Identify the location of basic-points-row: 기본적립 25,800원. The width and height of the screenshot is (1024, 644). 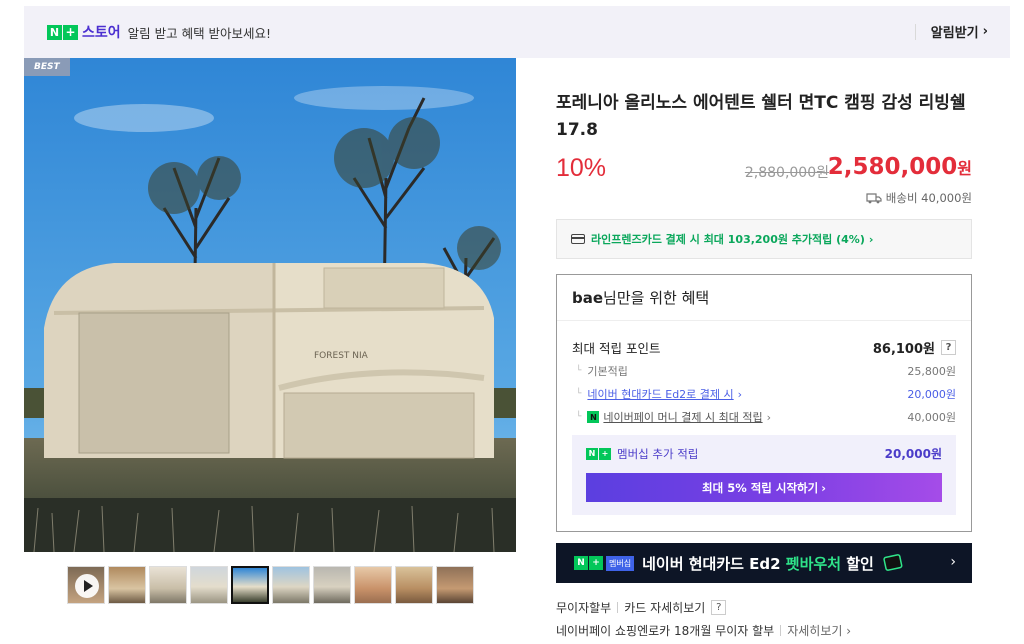
(764, 371).